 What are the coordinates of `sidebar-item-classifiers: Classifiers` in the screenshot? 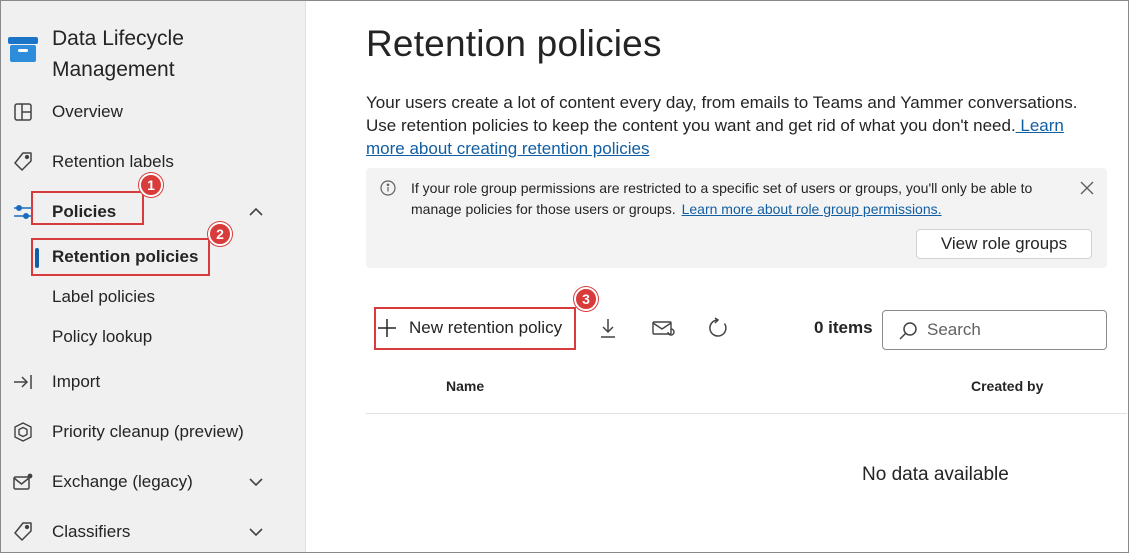 It's located at (151, 532).